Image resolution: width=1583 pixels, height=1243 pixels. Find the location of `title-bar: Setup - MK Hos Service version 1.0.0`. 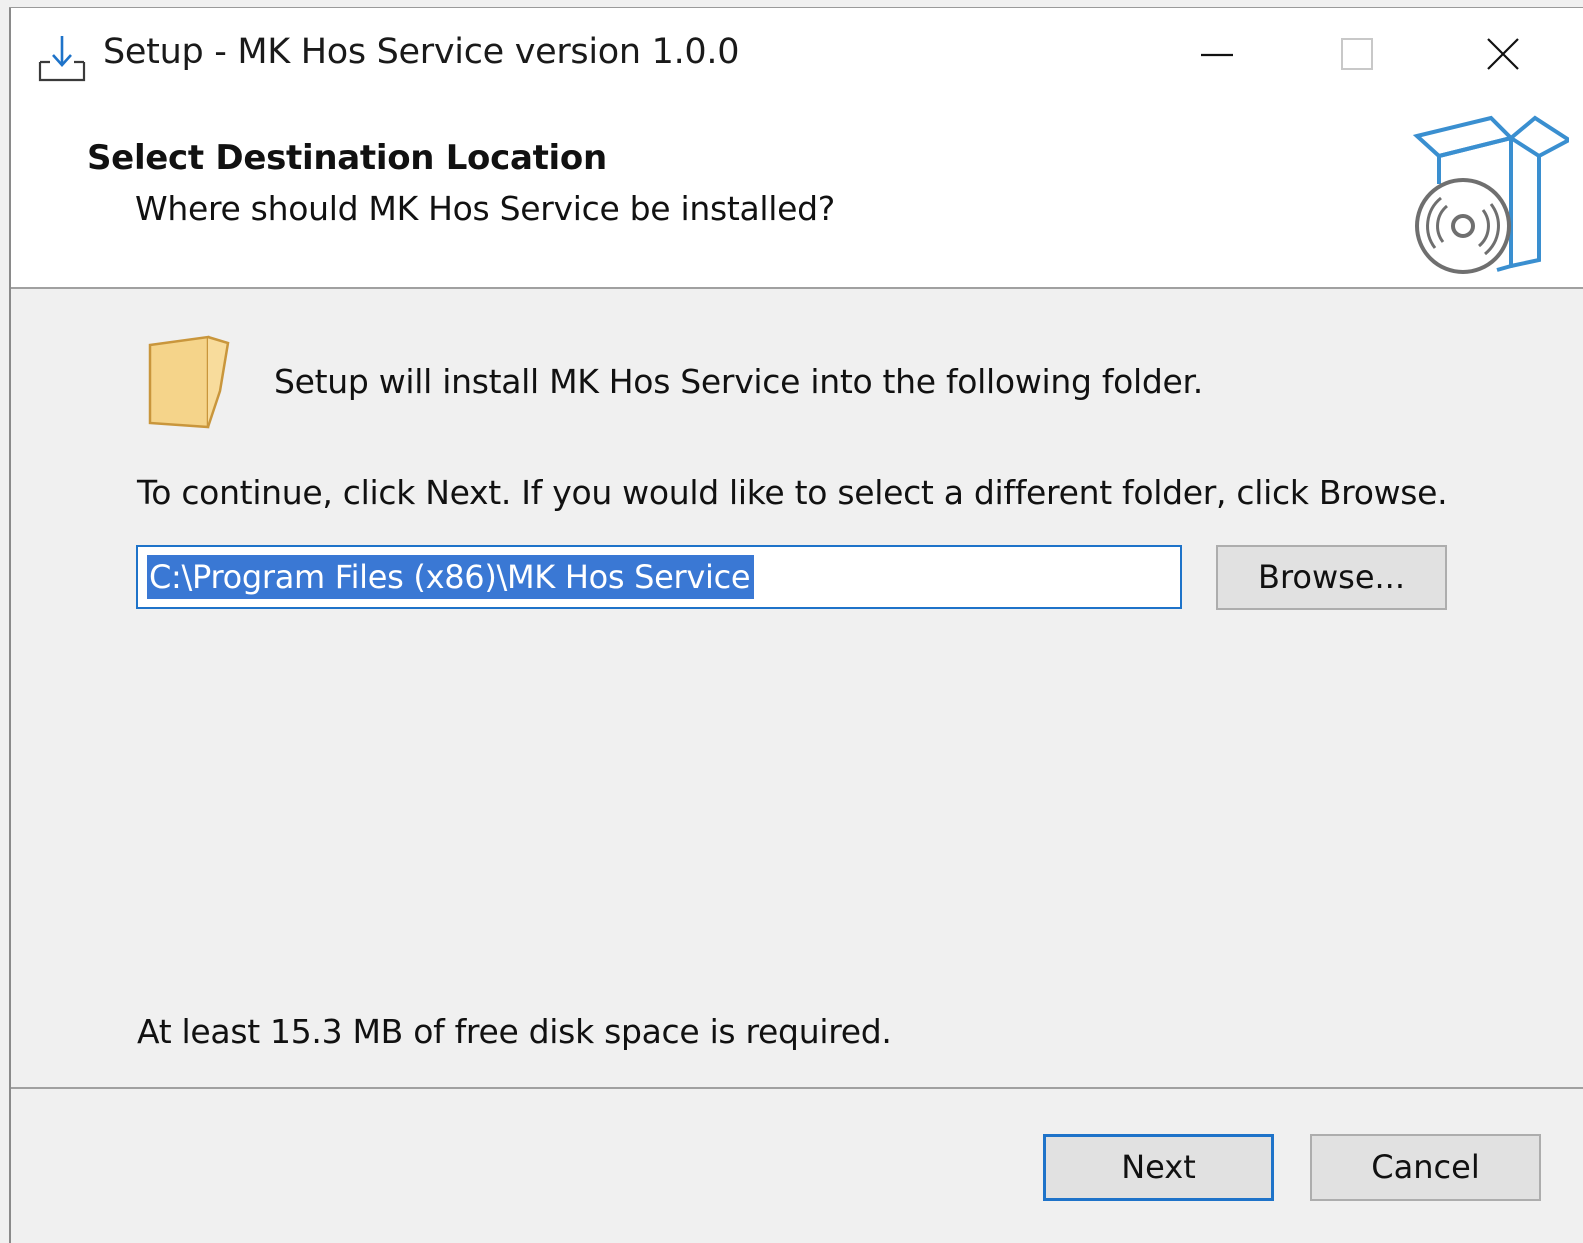

title-bar: Setup - MK Hos Service version 1.0.0 is located at coordinates (797, 54).